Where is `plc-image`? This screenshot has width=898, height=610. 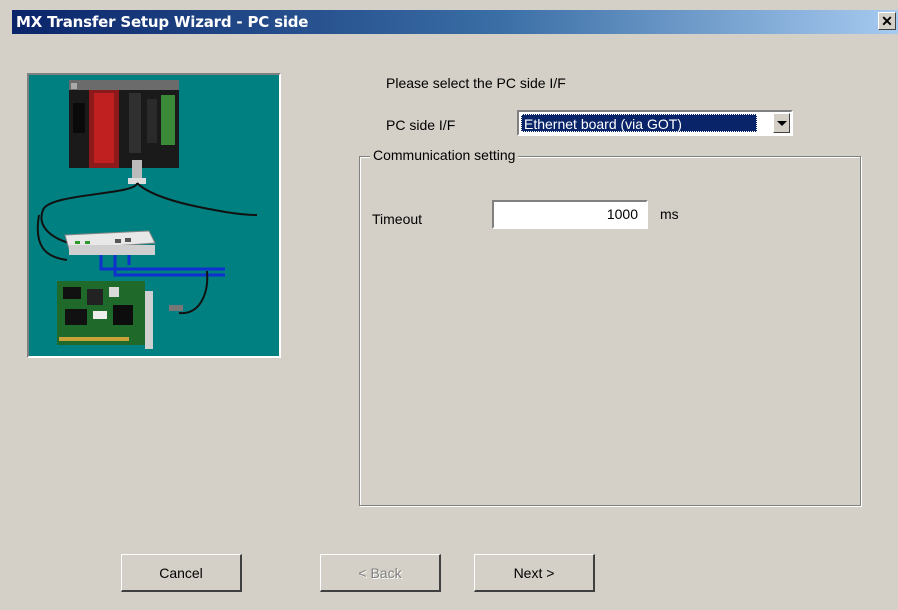 plc-image is located at coordinates (124, 132).